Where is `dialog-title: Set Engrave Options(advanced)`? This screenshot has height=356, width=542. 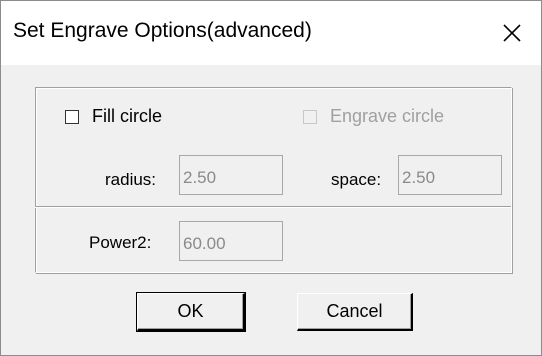
dialog-title: Set Engrave Options(advanced) is located at coordinates (162, 30).